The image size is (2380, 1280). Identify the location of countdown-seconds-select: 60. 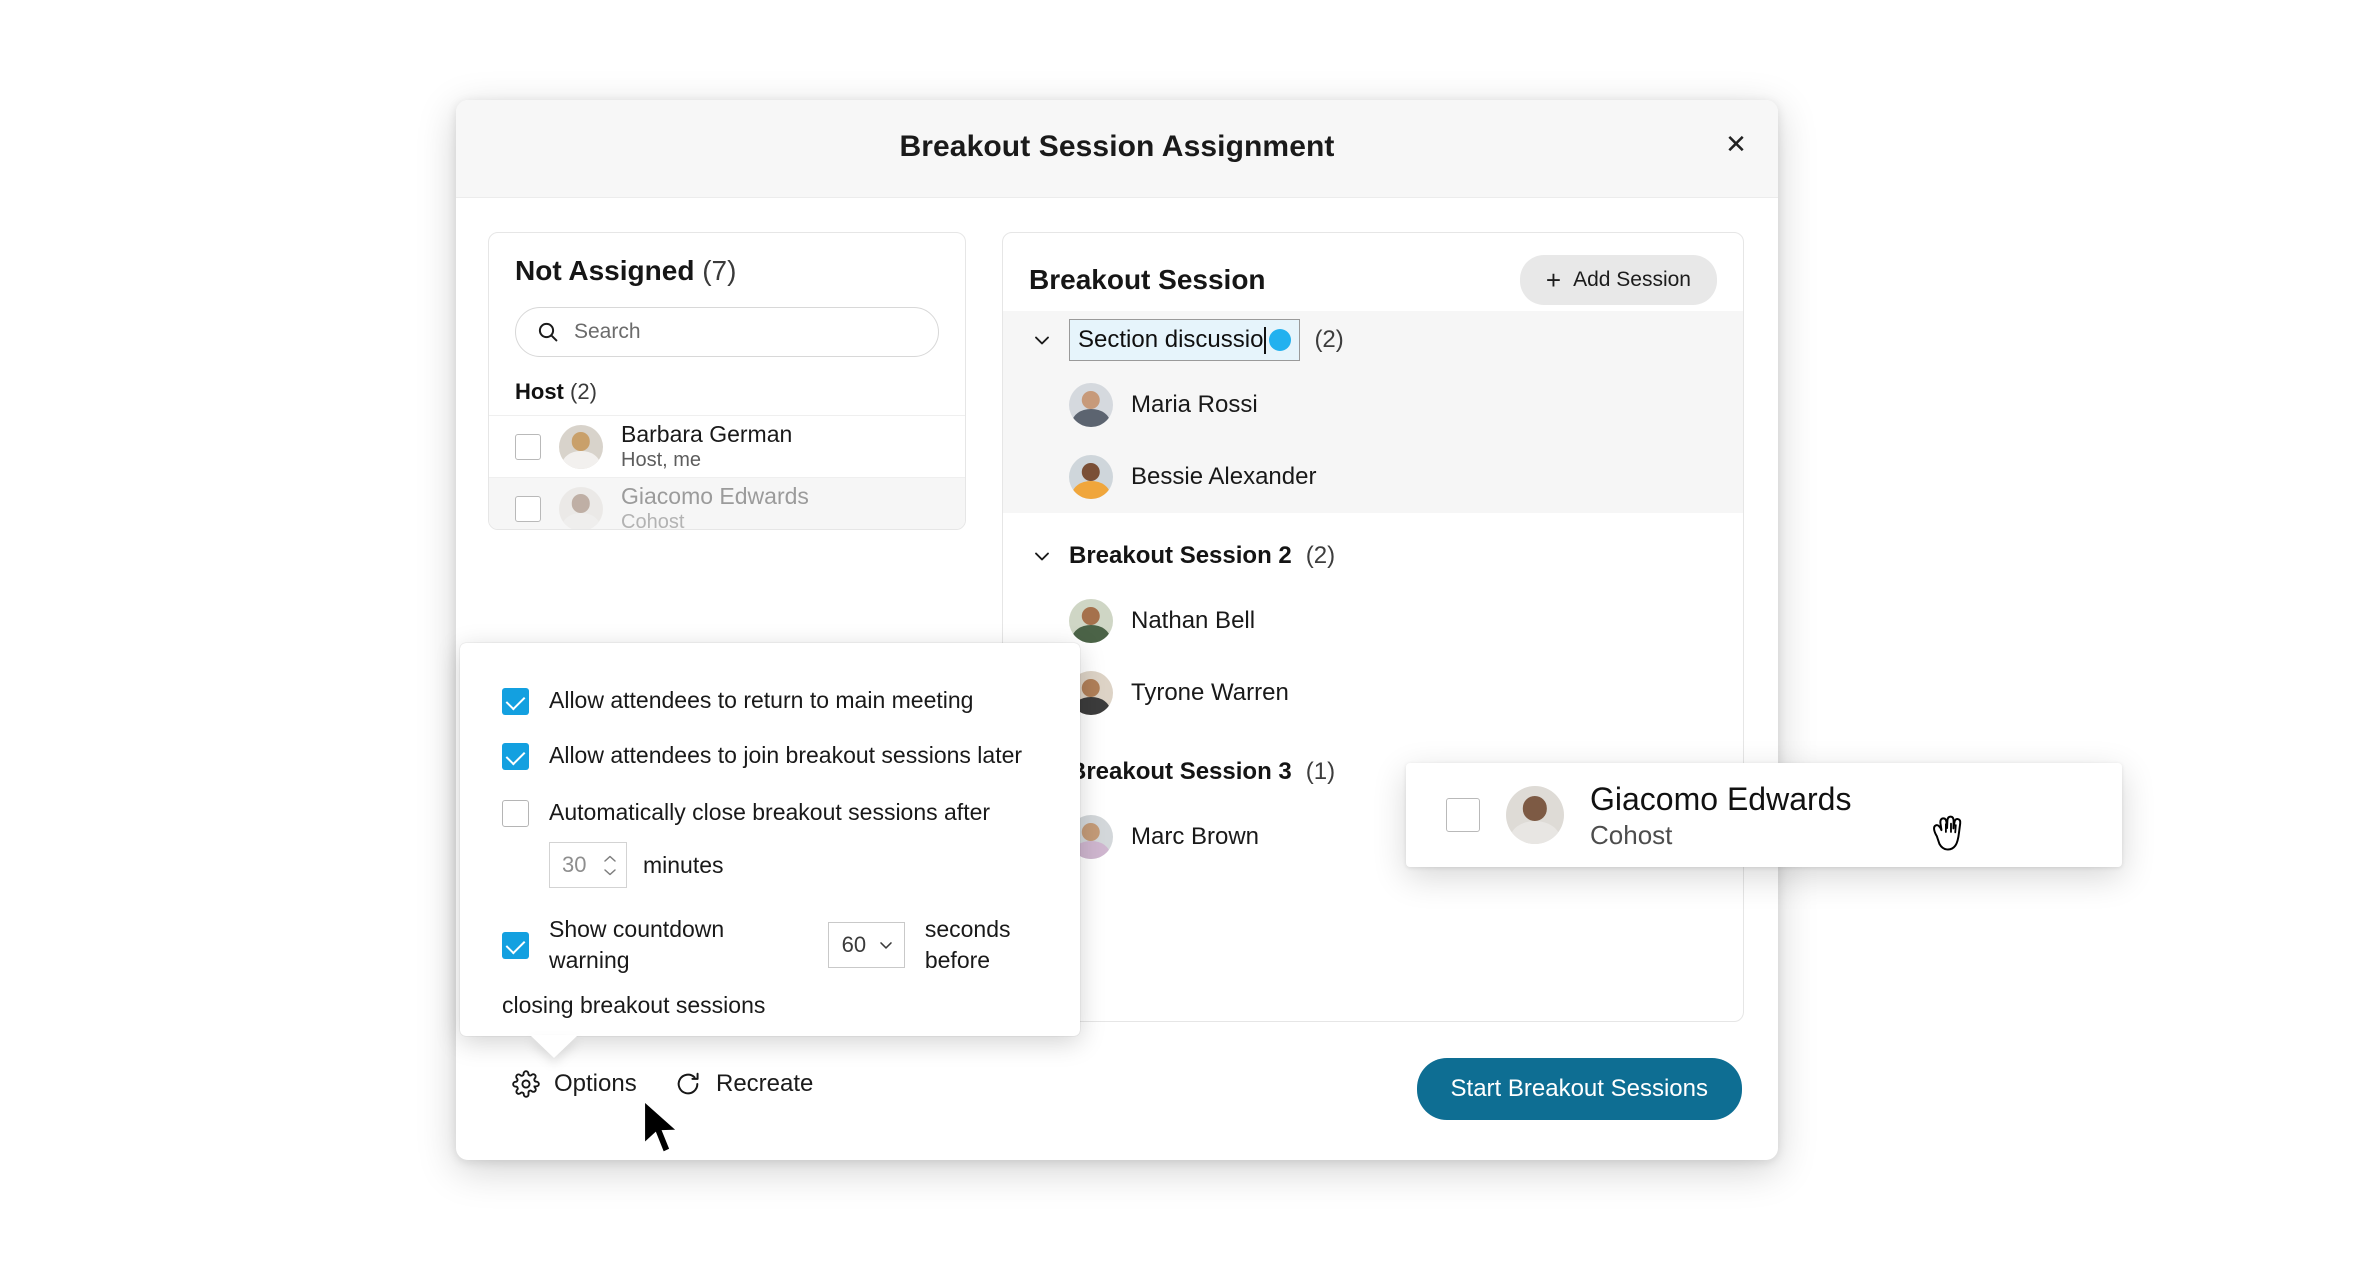
(866, 945).